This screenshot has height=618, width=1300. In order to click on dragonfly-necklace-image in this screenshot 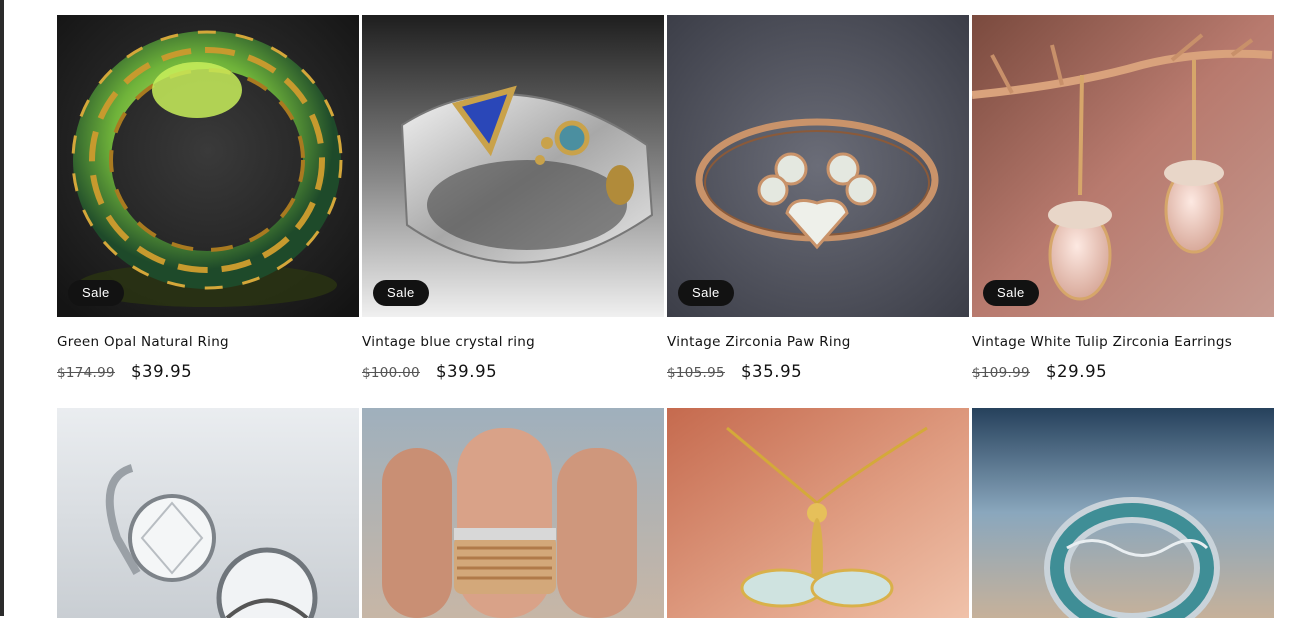, I will do `click(818, 513)`.